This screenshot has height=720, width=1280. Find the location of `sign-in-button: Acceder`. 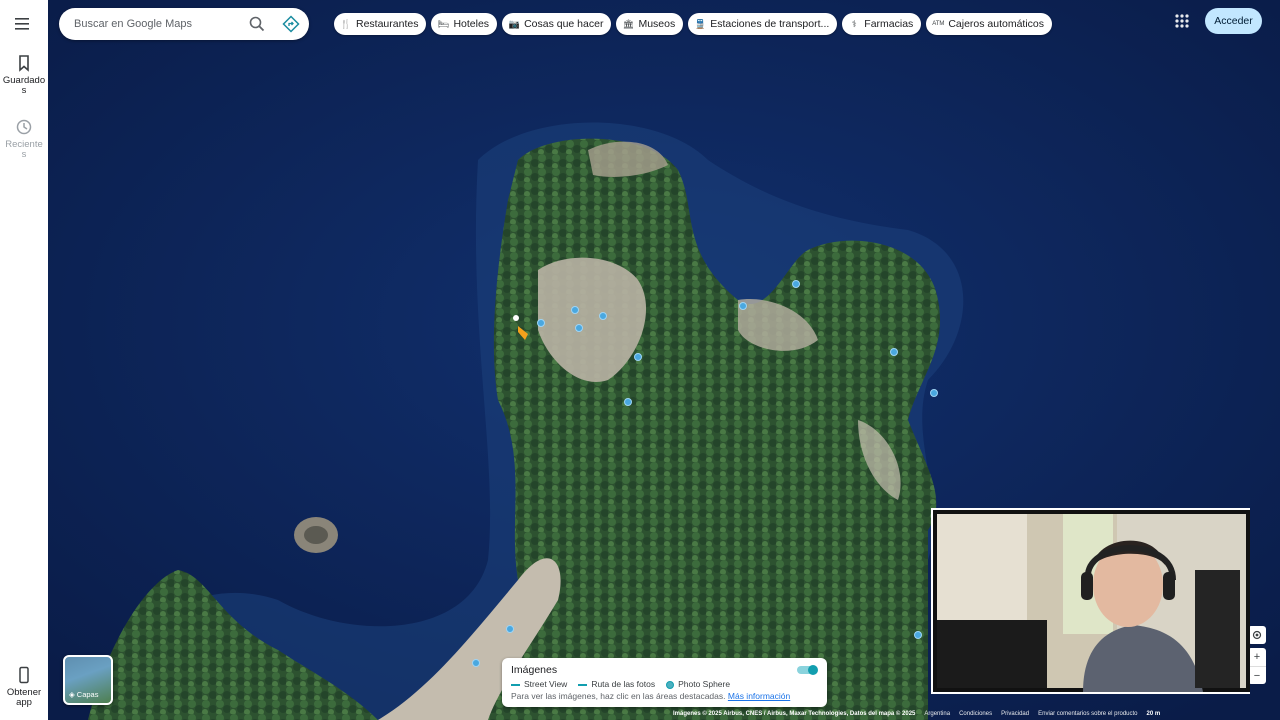

sign-in-button: Acceder is located at coordinates (1233, 21).